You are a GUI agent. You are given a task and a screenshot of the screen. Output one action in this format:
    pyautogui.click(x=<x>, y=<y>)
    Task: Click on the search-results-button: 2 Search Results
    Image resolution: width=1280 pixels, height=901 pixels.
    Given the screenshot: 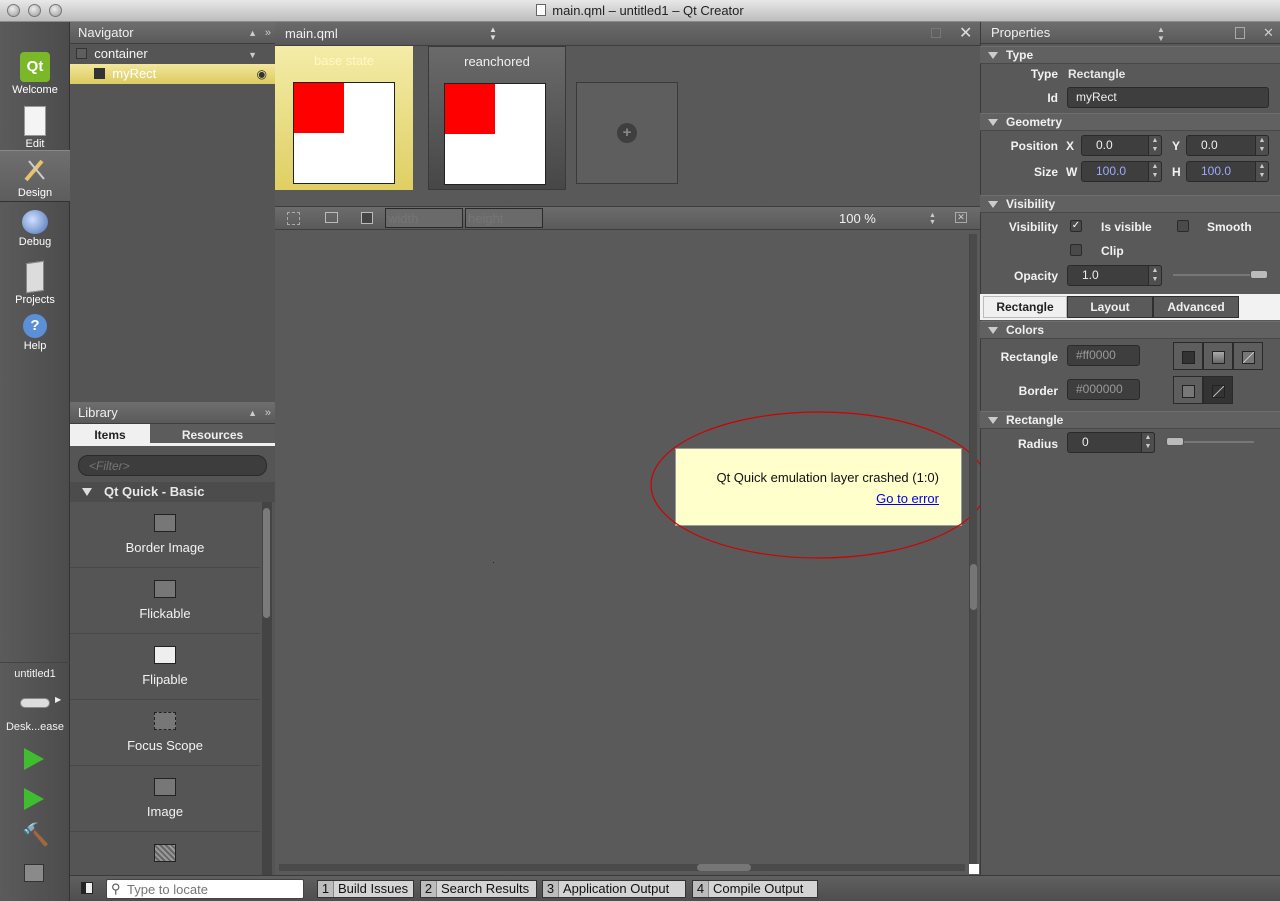 What is the action you would take?
    pyautogui.click(x=478, y=889)
    